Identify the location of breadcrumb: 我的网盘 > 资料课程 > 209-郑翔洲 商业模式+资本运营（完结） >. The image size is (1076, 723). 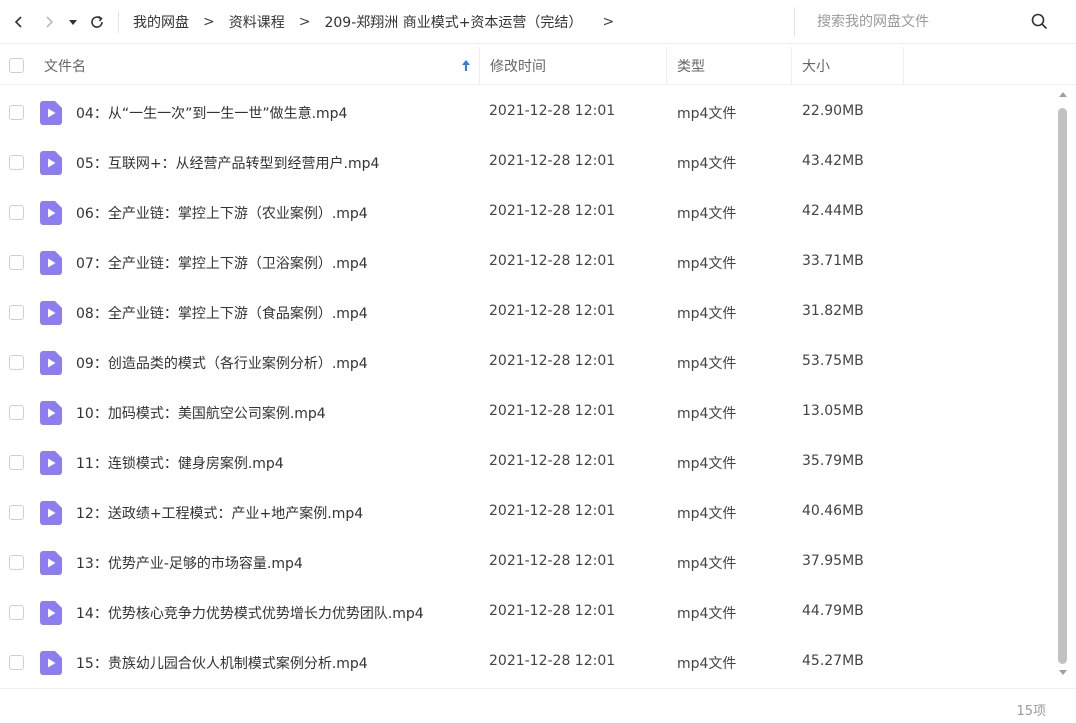
(373, 21).